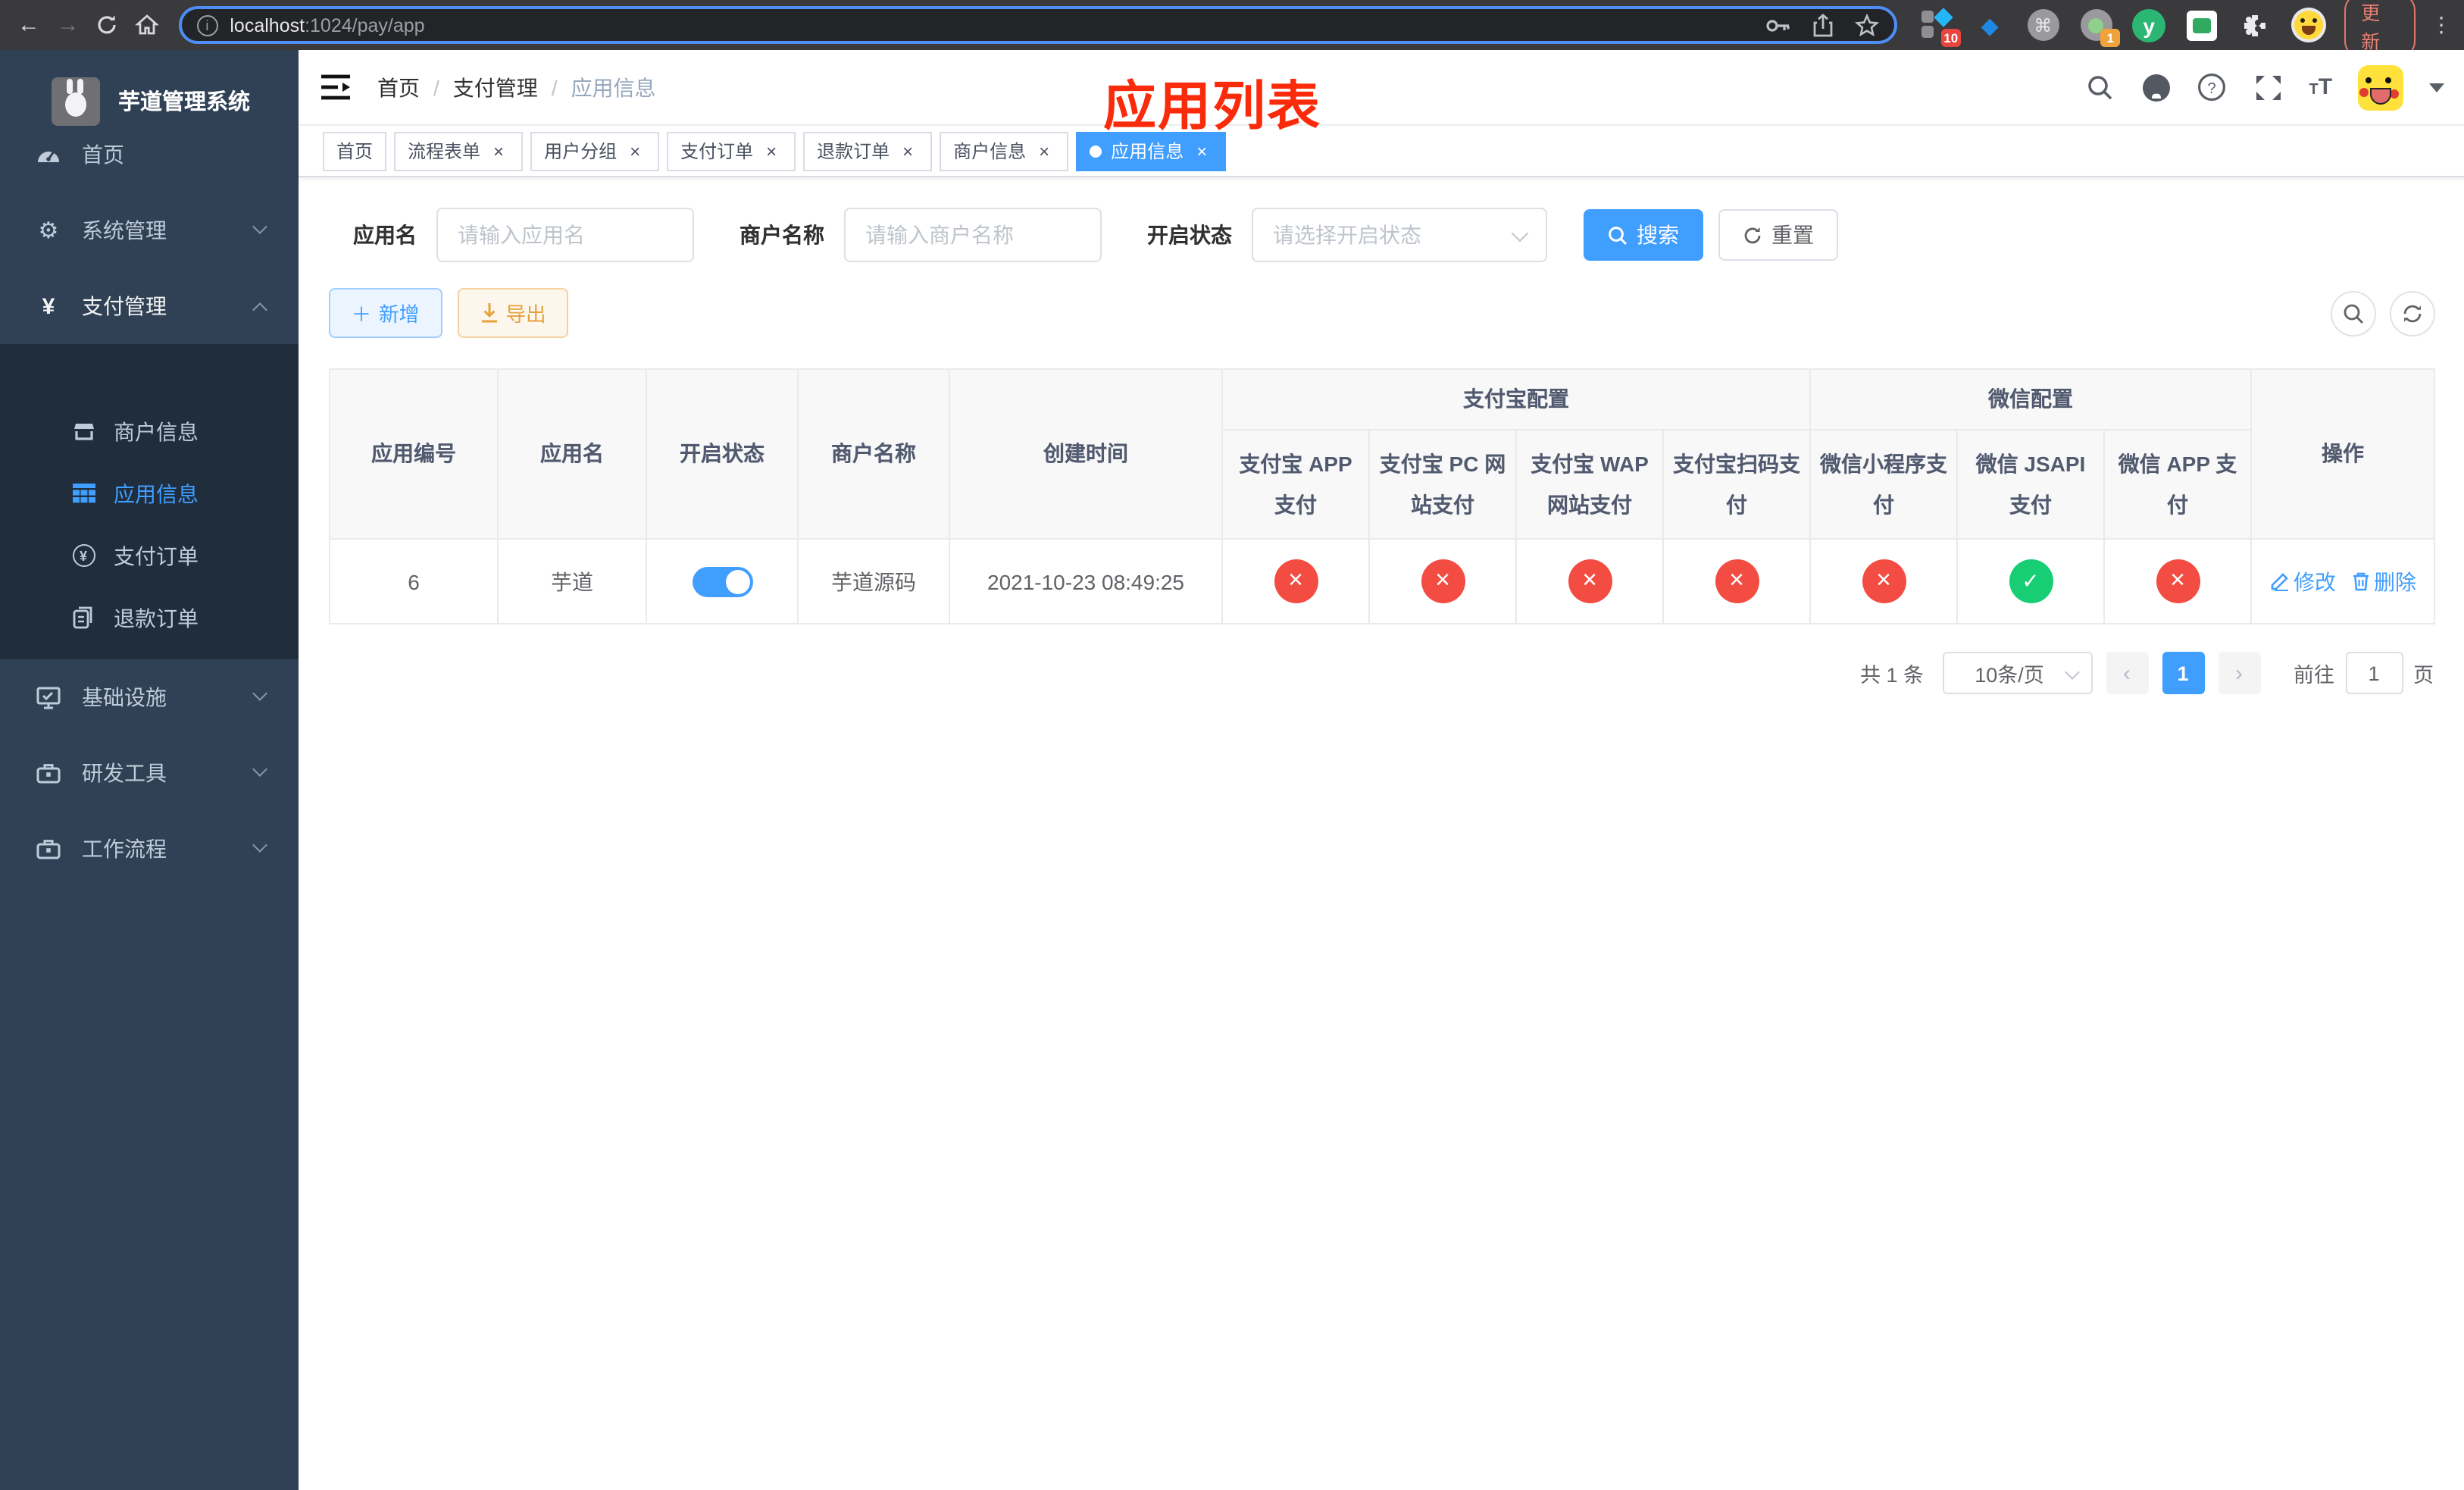  What do you see at coordinates (459, 151) in the screenshot?
I see `tab-process-form: 流程表单 ×` at bounding box center [459, 151].